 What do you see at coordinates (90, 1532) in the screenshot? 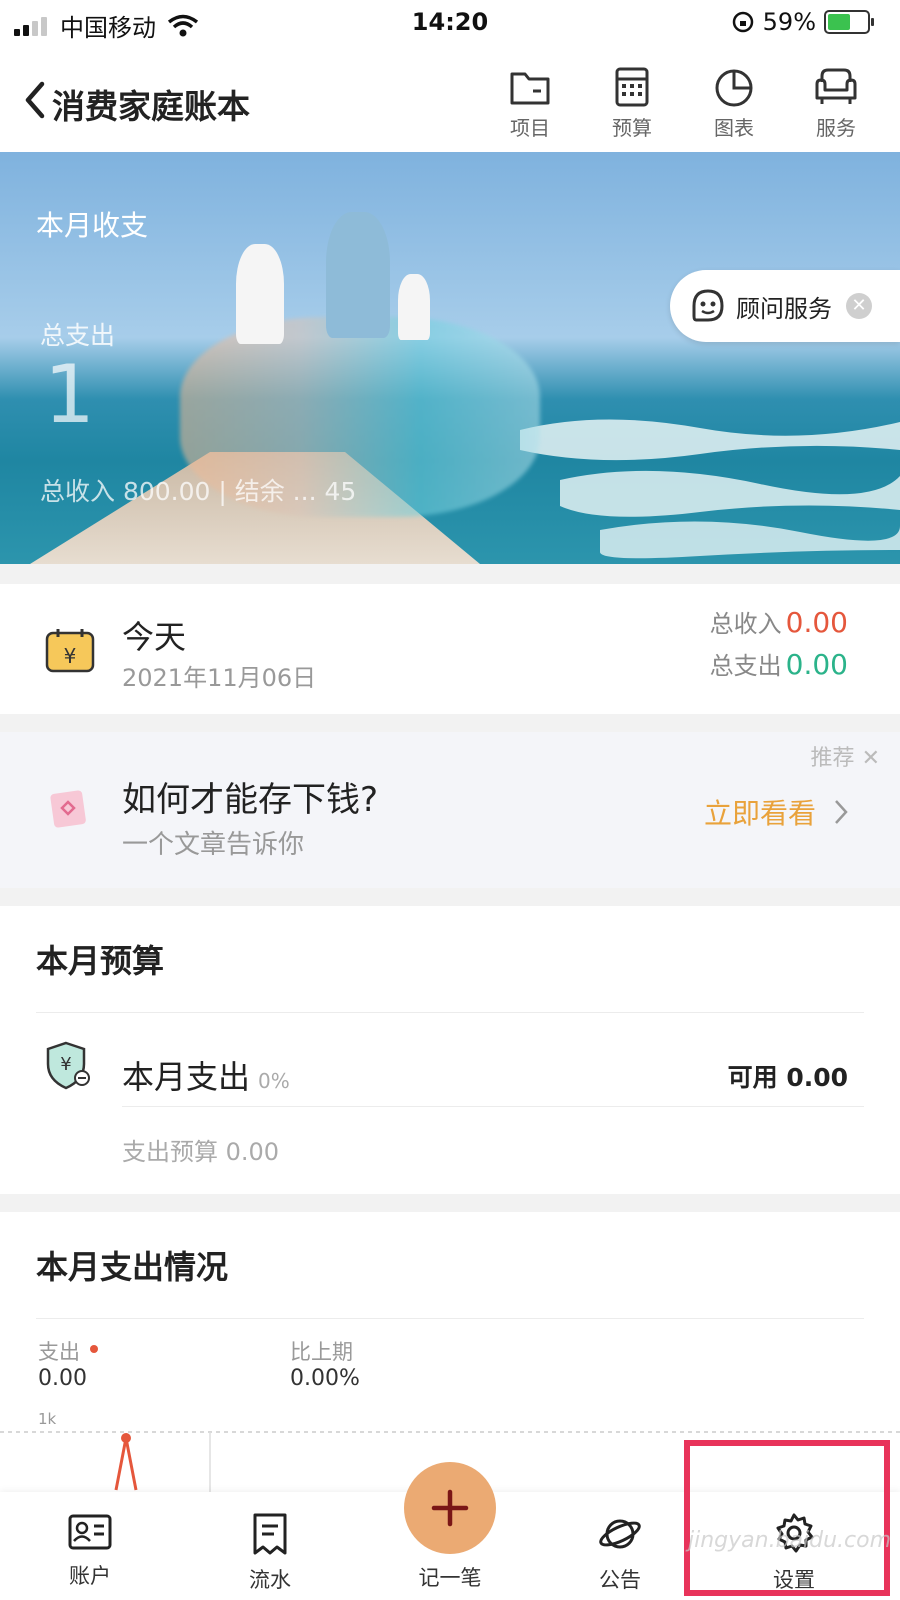
I see `account-card-icon` at bounding box center [90, 1532].